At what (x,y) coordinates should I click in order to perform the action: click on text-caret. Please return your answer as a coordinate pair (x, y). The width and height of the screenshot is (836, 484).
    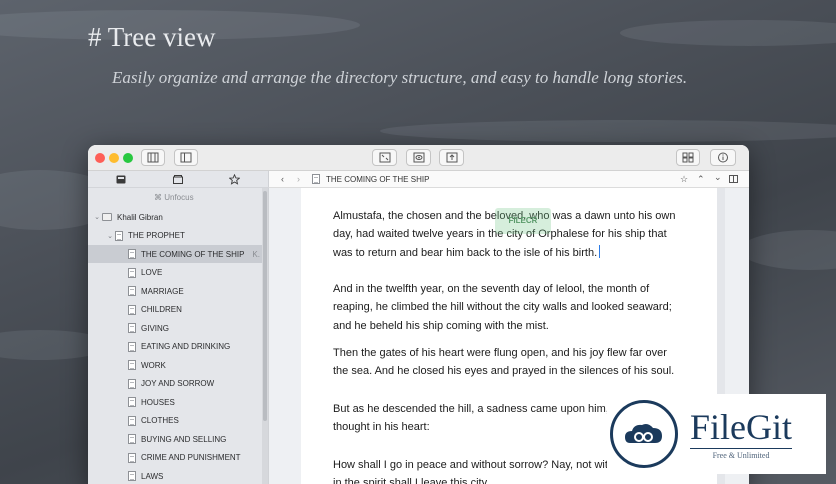
    Looking at the image, I should click on (600, 251).